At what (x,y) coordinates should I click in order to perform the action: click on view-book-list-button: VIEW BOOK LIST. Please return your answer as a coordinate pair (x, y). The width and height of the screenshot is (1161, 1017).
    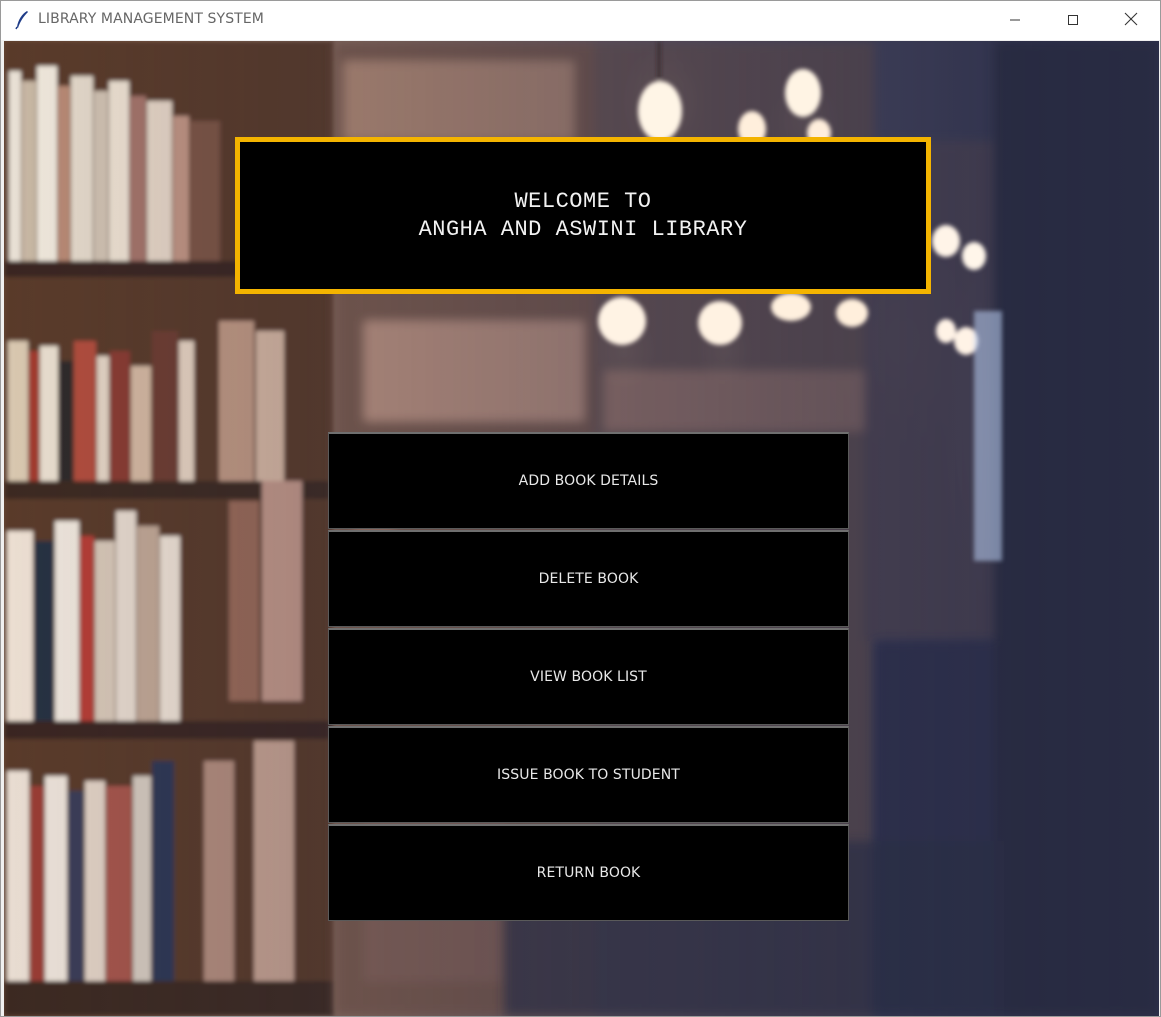
    Looking at the image, I should click on (588, 676).